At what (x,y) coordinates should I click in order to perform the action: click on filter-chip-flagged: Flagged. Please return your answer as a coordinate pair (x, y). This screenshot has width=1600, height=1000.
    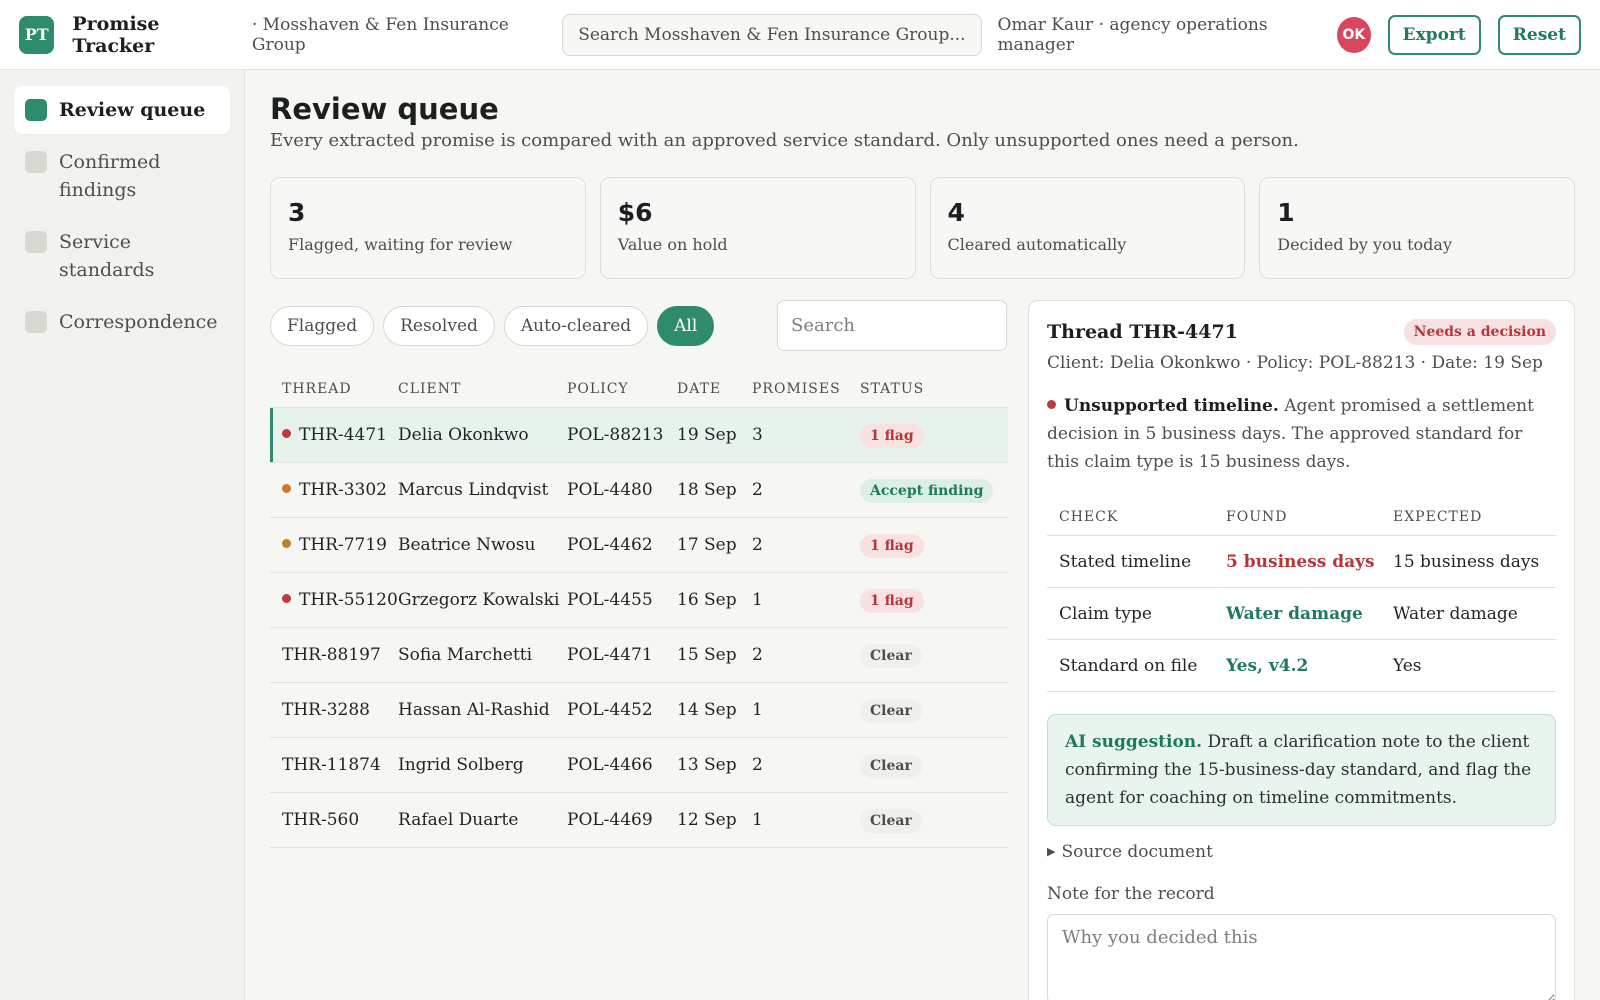
    Looking at the image, I should click on (322, 326).